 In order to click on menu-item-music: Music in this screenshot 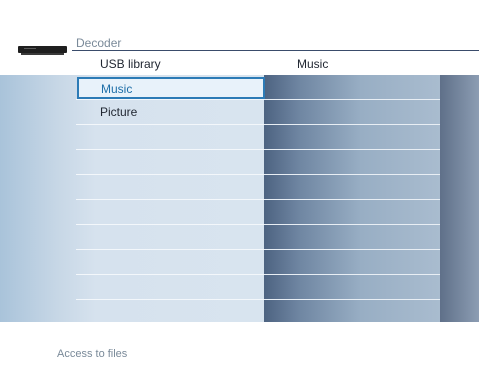, I will do `click(171, 88)`.